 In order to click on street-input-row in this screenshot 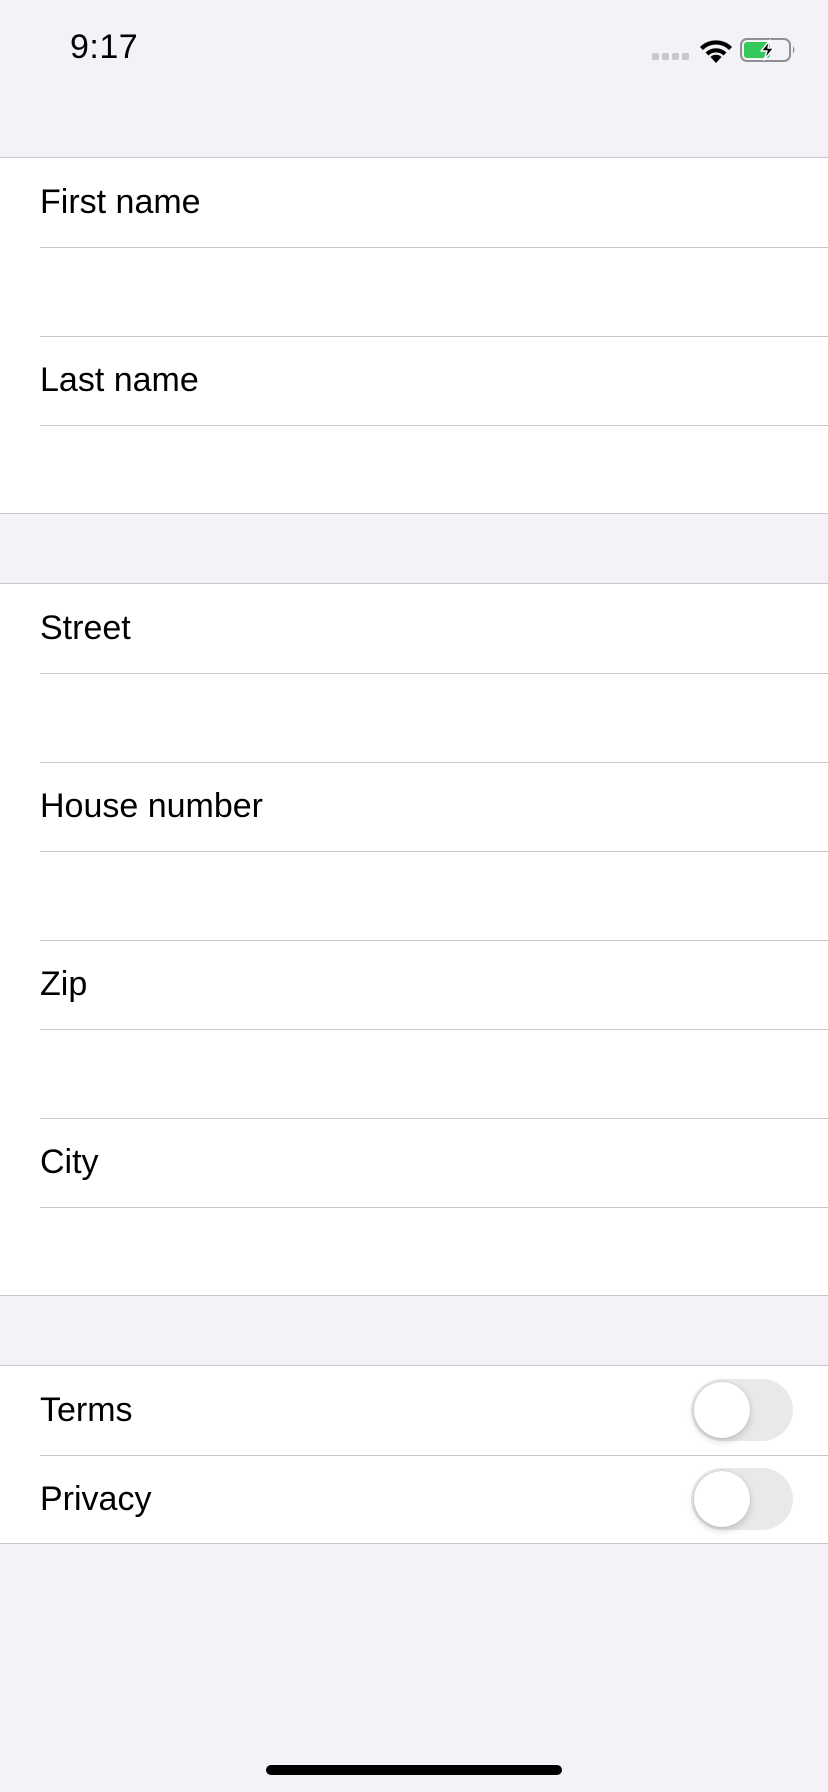, I will do `click(414, 717)`.